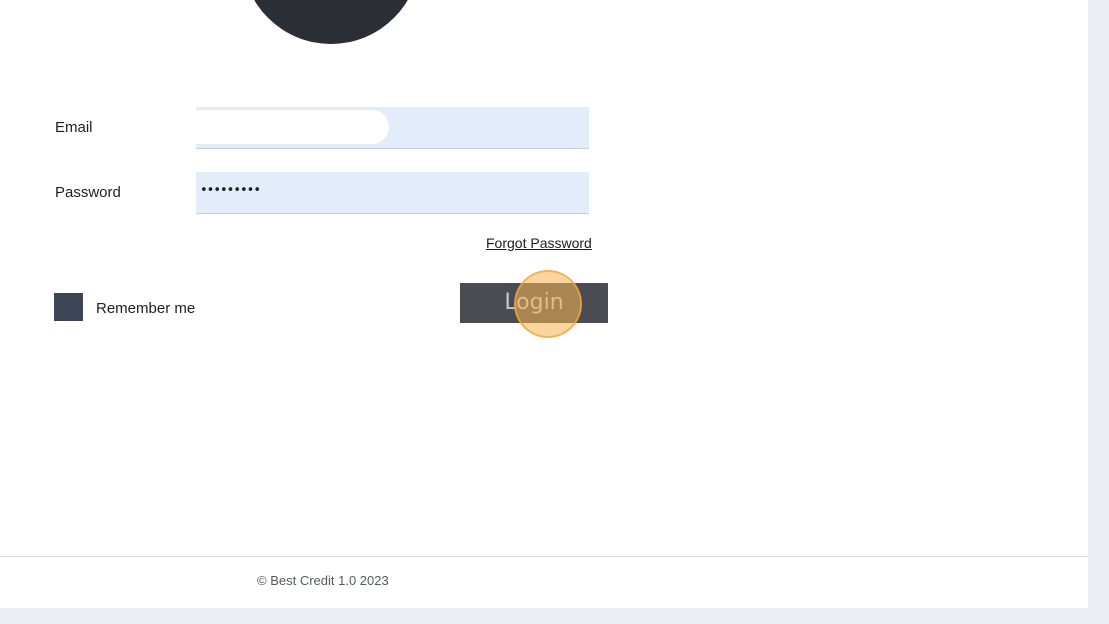 The height and width of the screenshot is (624, 1109). I want to click on remember-me-checkbox, so click(68, 307).